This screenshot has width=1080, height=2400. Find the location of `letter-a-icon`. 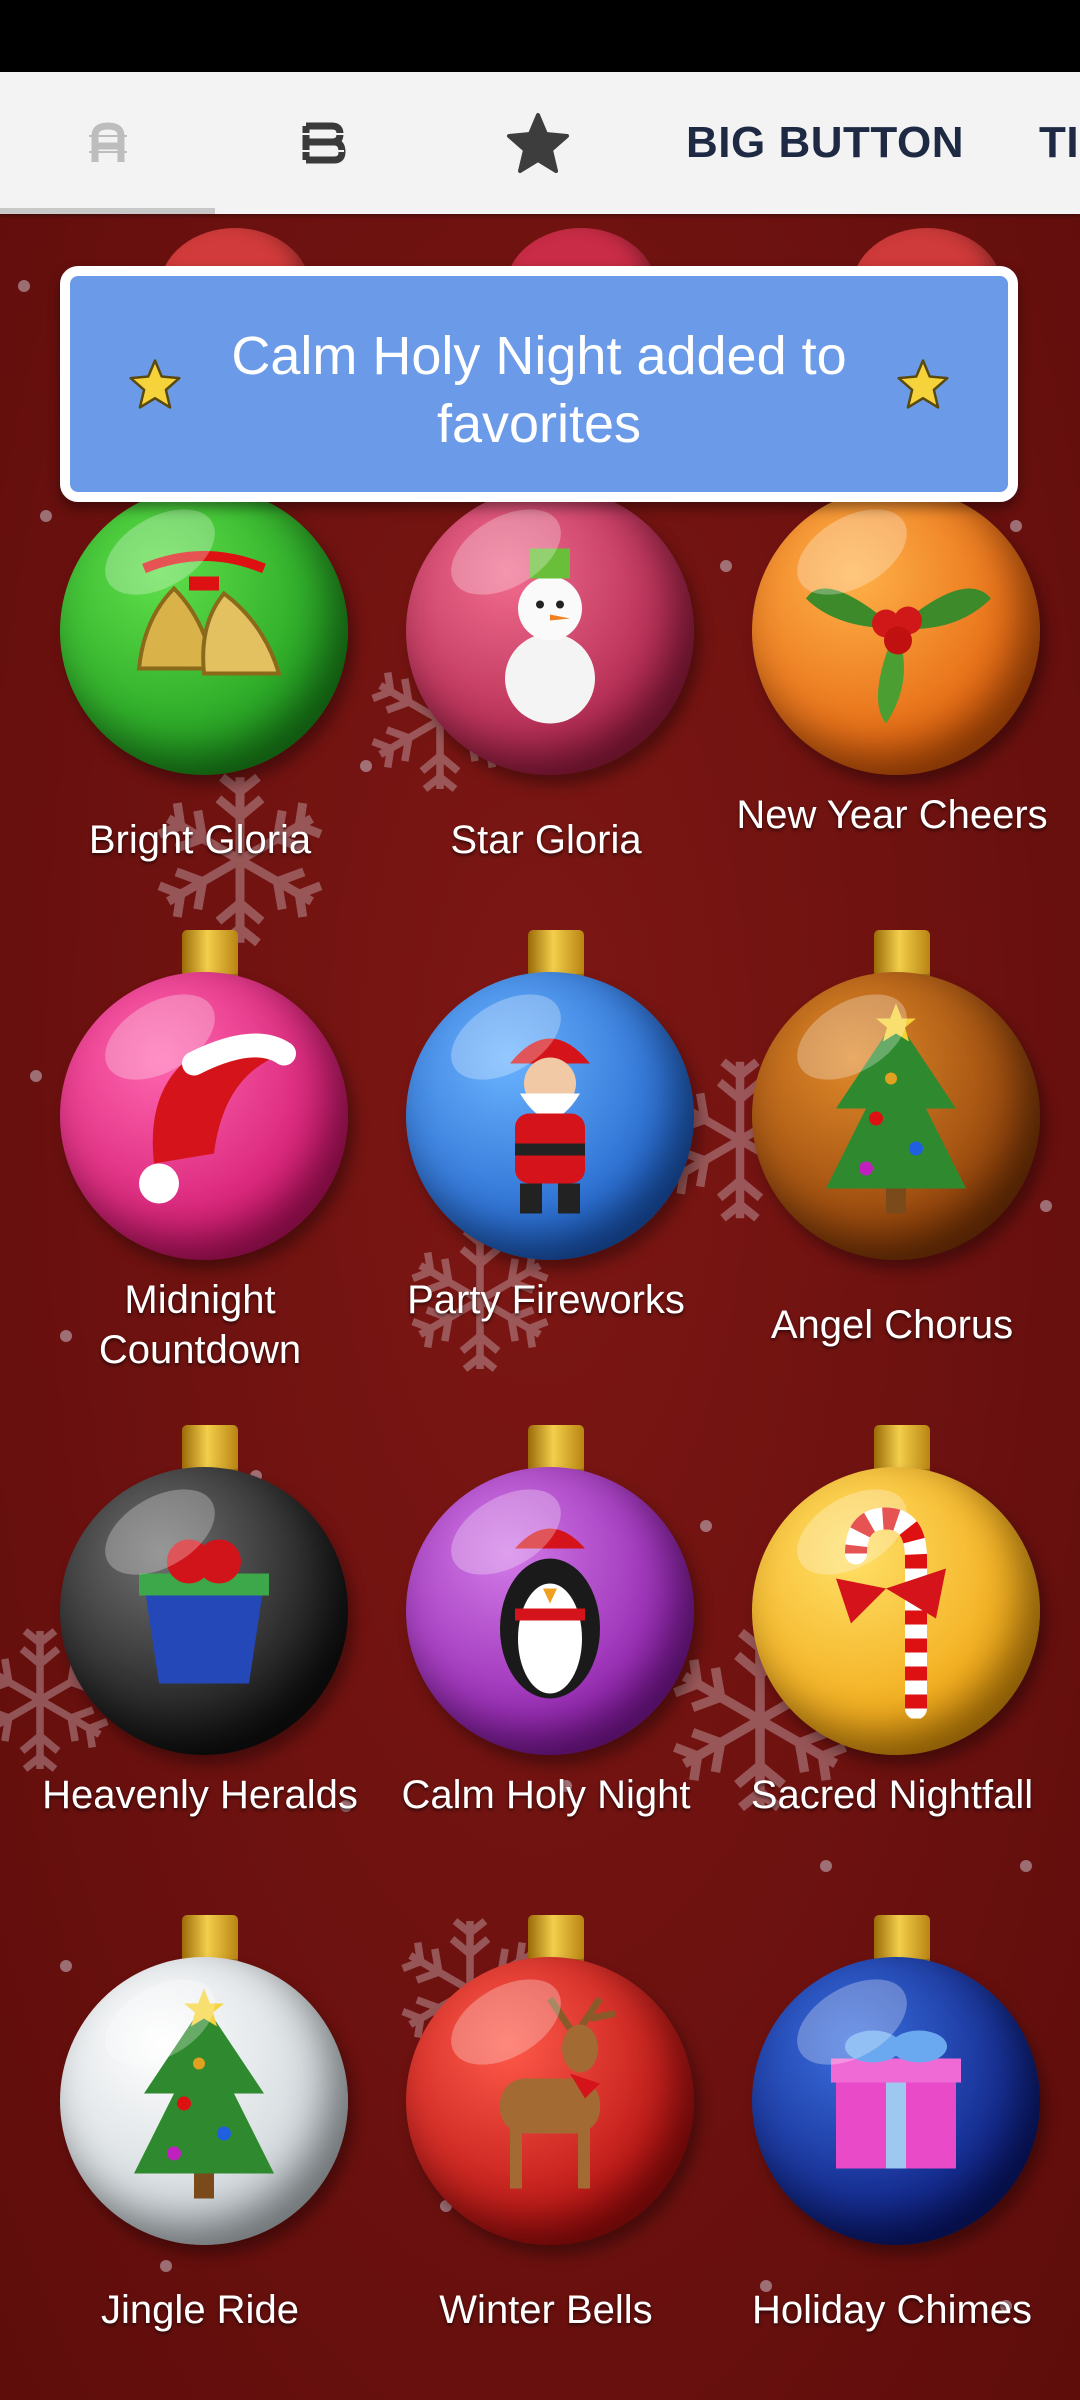

letter-a-icon is located at coordinates (107, 142).